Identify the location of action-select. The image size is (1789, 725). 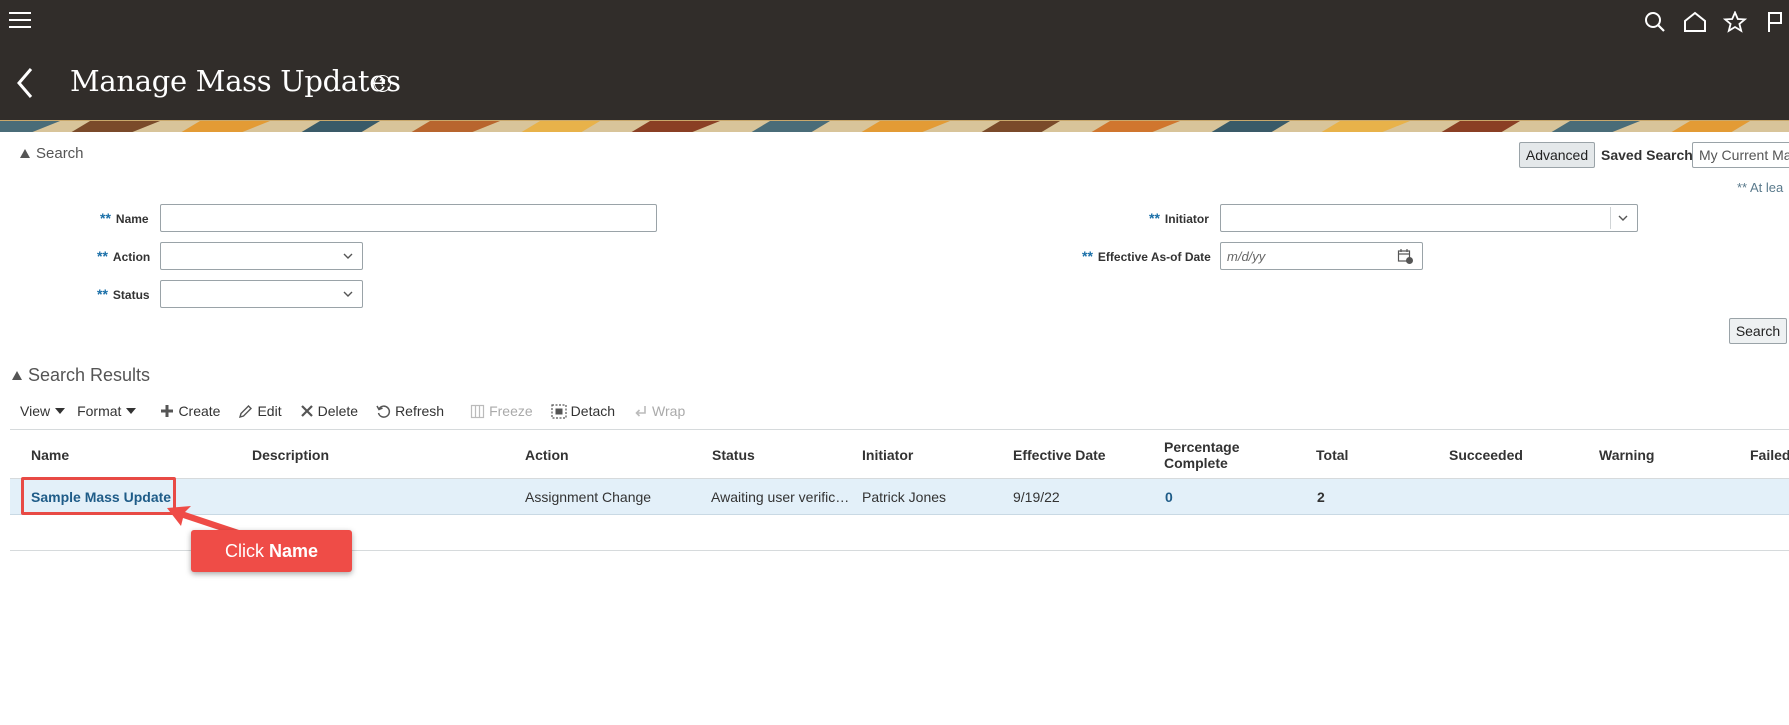
(261, 256).